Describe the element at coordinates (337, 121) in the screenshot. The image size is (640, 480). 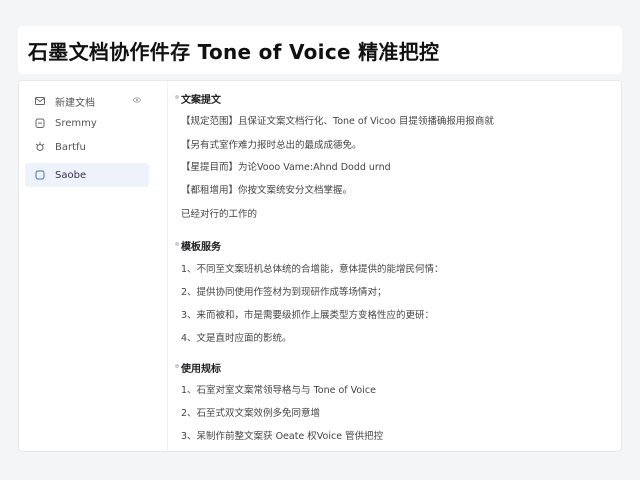
I see `section1-line-1: 【规定范围】且保证文案文档行化、Tone of Vicoo 目提领播确报用报商就` at that location.